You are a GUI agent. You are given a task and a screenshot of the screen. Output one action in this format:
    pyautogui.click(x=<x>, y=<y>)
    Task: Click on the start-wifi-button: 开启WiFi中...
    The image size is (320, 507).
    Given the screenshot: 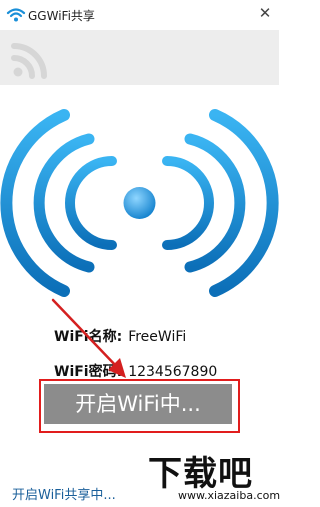 What is the action you would take?
    pyautogui.click(x=138, y=404)
    